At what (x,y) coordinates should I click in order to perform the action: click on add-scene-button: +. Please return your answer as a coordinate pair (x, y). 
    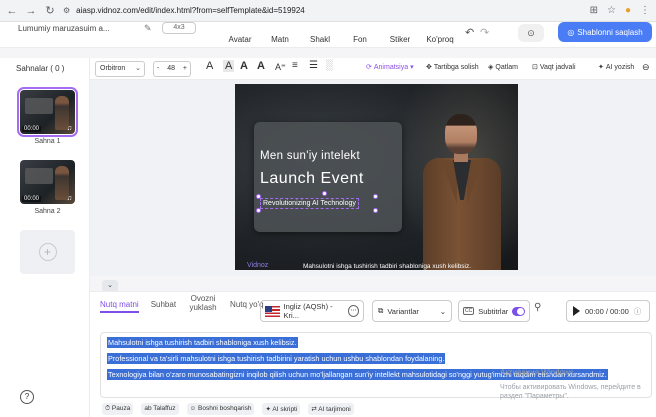
    Looking at the image, I should click on (47, 252).